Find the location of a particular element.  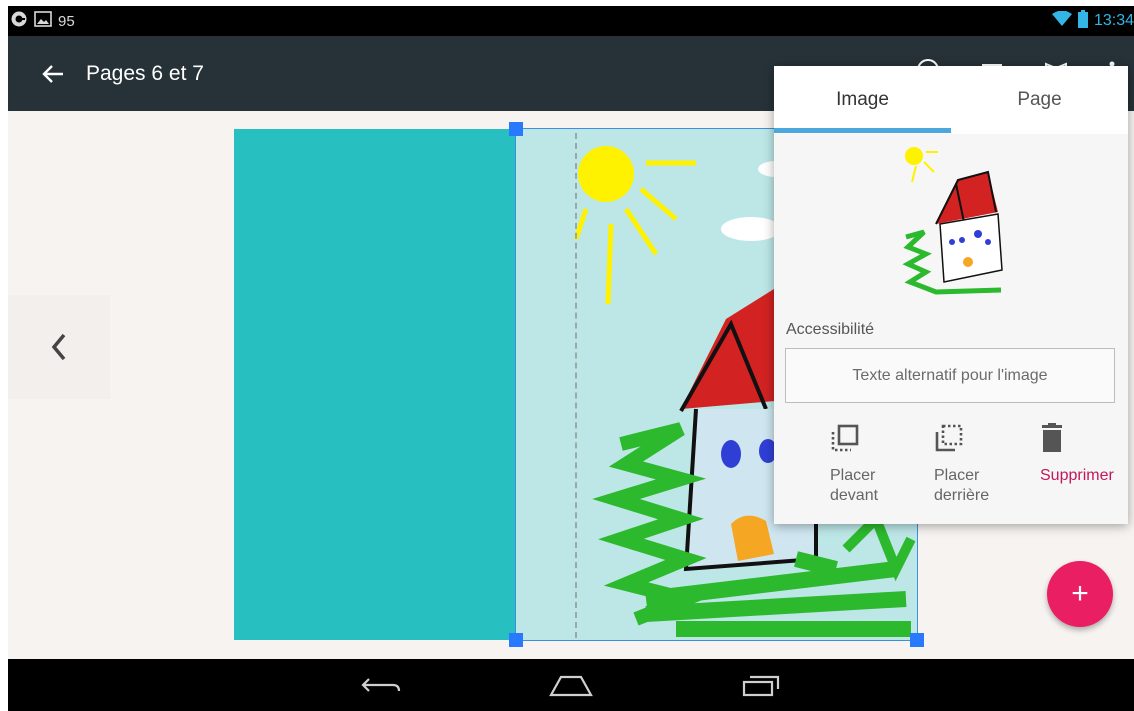

send-to-back-label: Placer derrière is located at coordinates (962, 485).